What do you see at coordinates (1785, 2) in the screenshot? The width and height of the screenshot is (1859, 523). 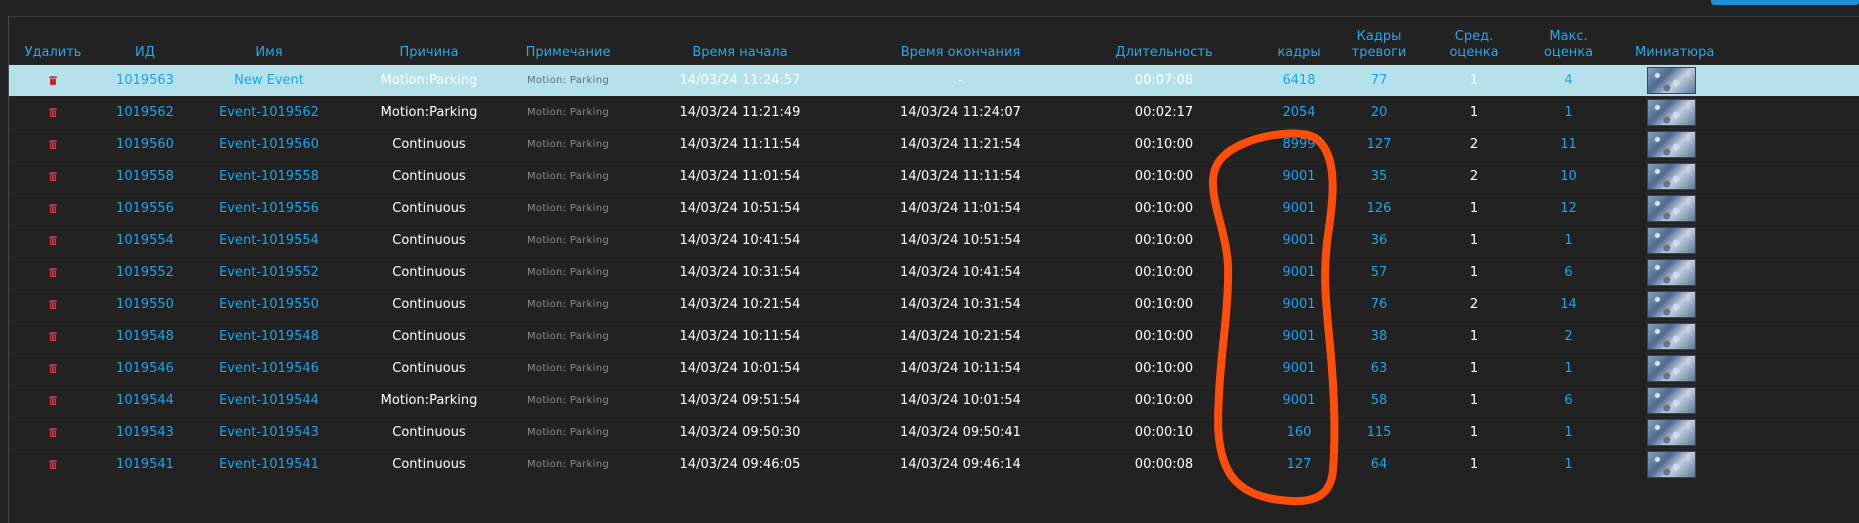 I see `top-right-button-edge` at bounding box center [1785, 2].